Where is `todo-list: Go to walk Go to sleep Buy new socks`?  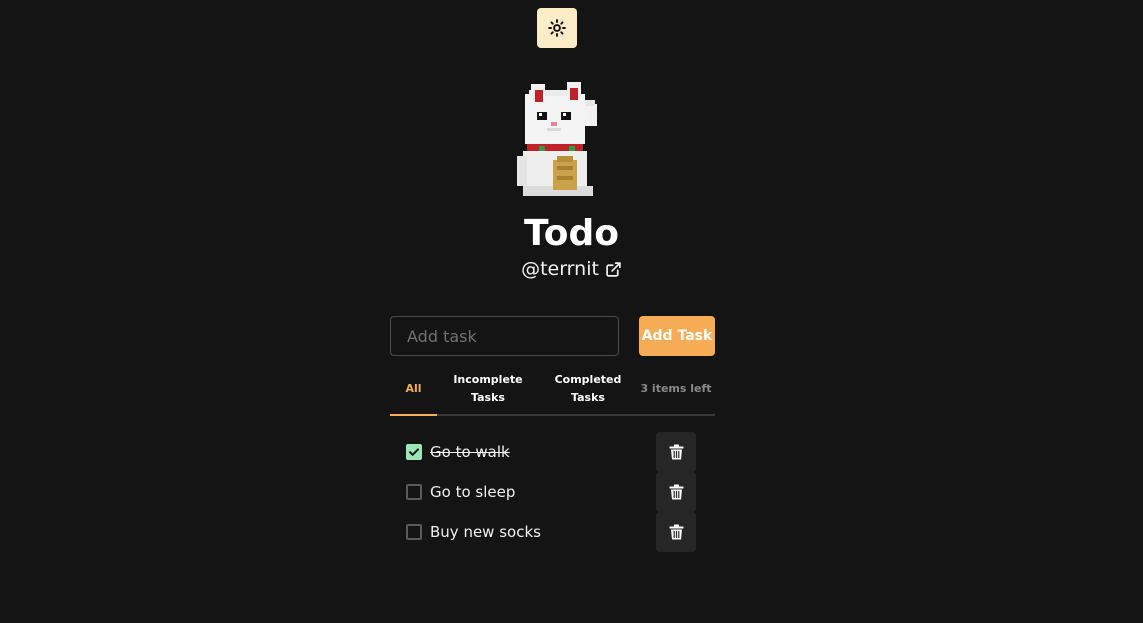
todo-list: Go to walk Go to sleep Buy new socks is located at coordinates (552, 492).